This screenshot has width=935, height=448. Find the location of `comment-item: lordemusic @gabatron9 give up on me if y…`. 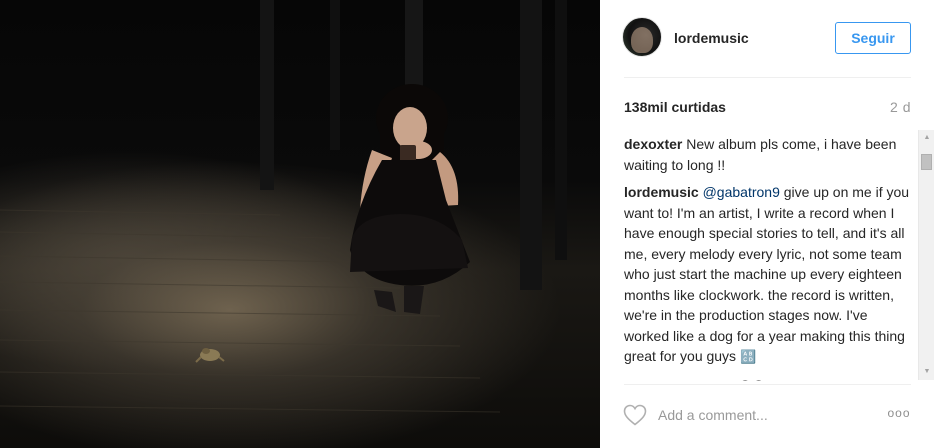

comment-item: lordemusic @gabatron9 give up on me if y… is located at coordinates (768, 275).